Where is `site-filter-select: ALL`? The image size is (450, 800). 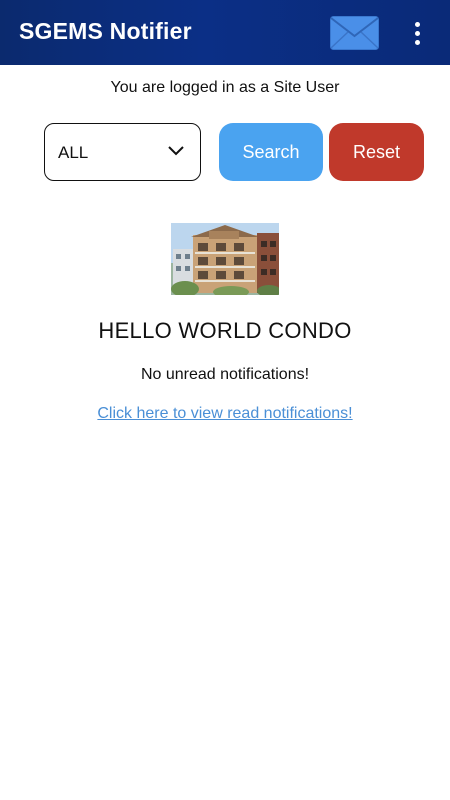
site-filter-select: ALL is located at coordinates (122, 152).